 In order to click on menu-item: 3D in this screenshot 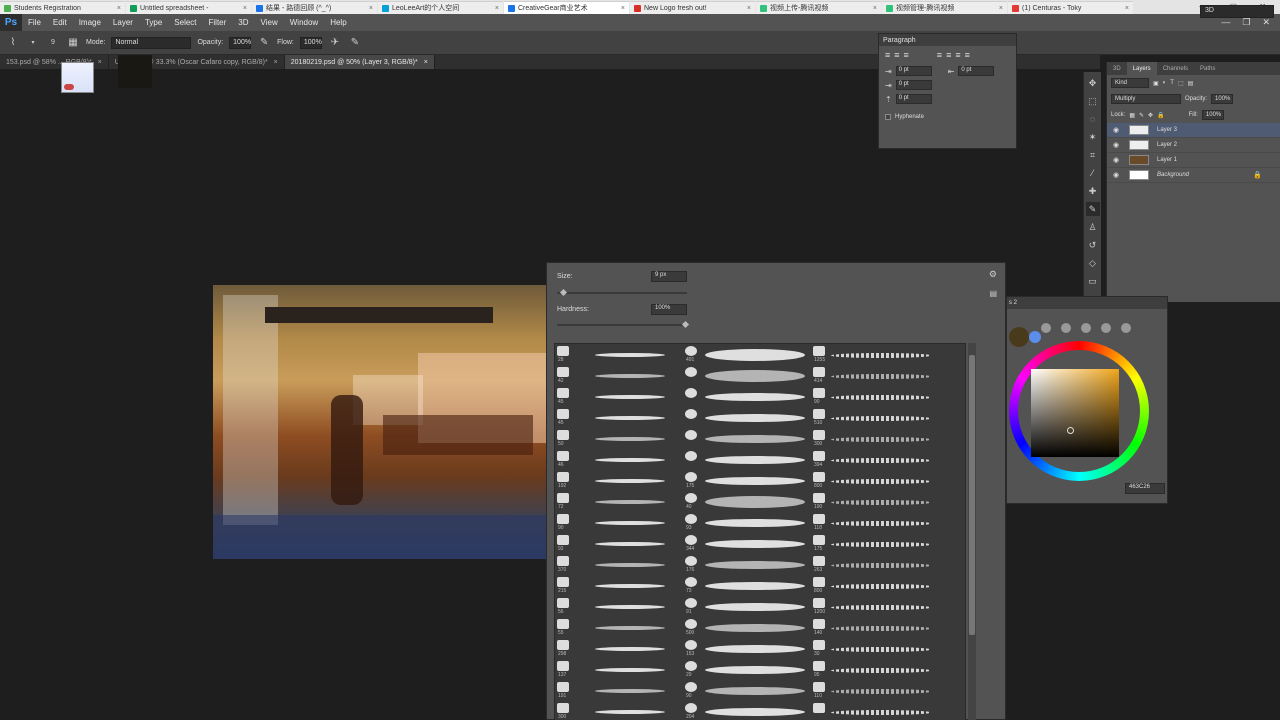, I will do `click(243, 22)`.